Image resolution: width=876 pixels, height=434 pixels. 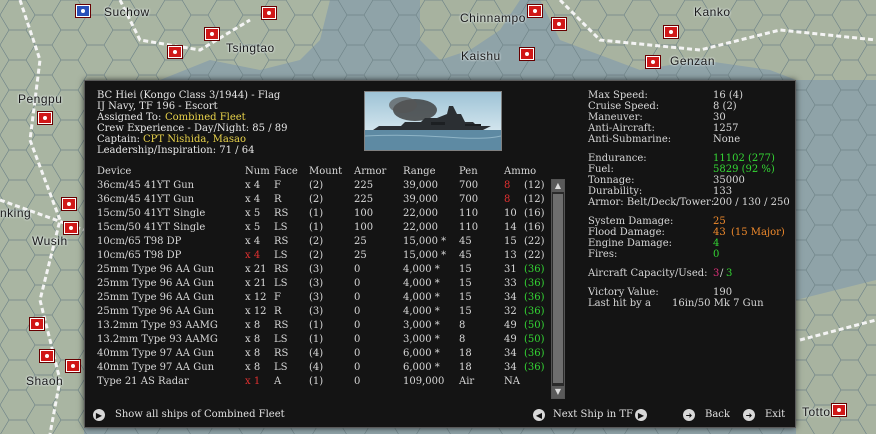 What do you see at coordinates (327, 382) in the screenshot?
I see `table-row: Type 21 AS Radar x 1 A (1) 0 109,000 Air NA` at bounding box center [327, 382].